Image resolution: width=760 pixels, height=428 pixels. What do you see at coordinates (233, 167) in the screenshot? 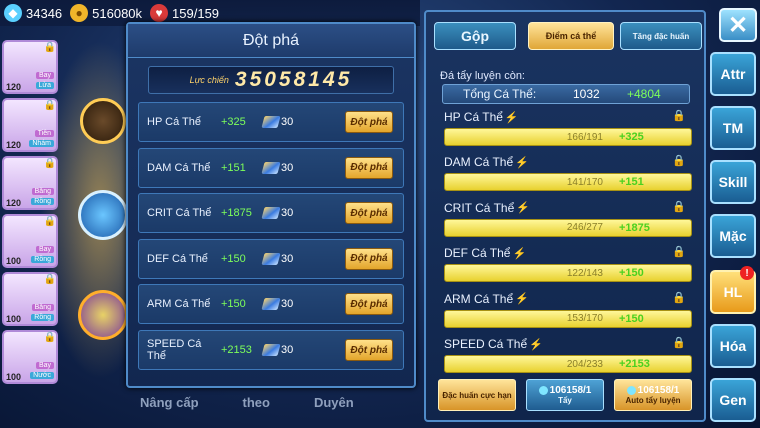
I see `stat-bonus: +151` at bounding box center [233, 167].